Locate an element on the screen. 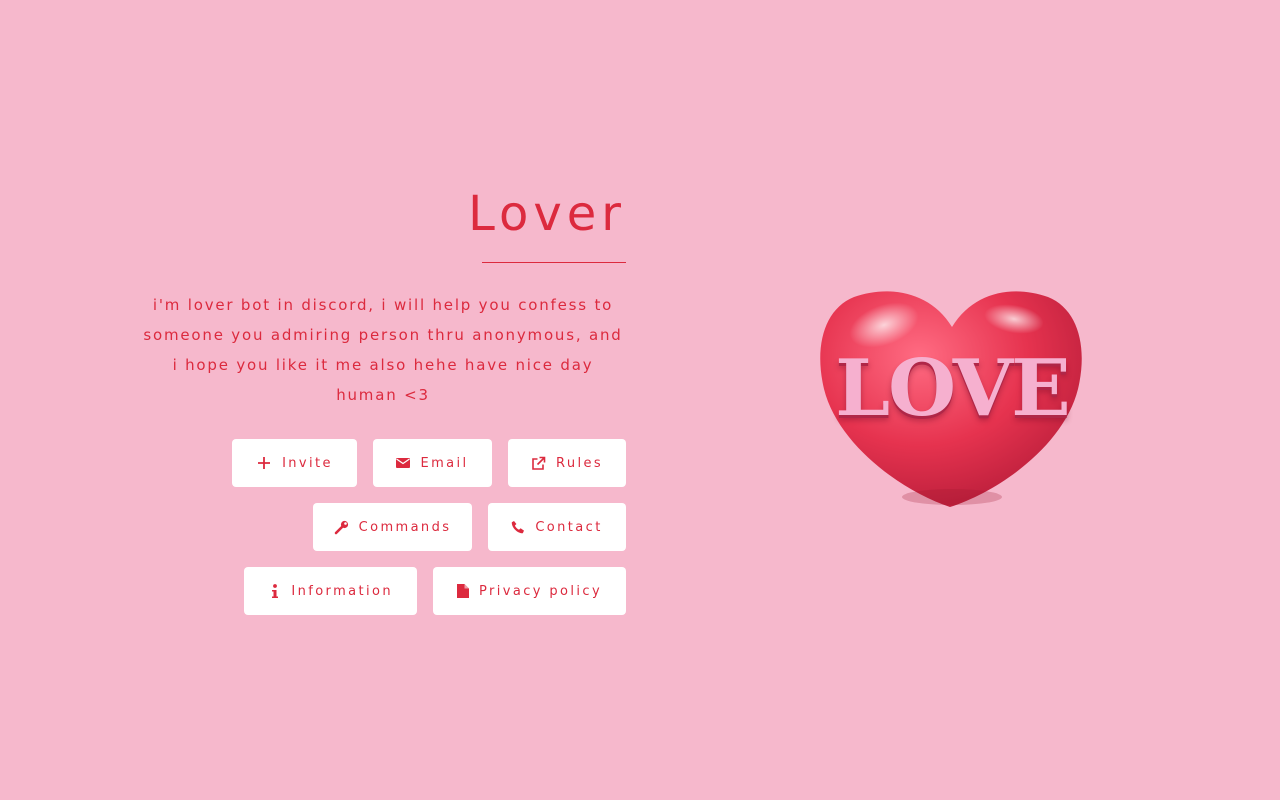 Image resolution: width=1280 pixels, height=800 pixels. invite-button: Invite is located at coordinates (294, 463).